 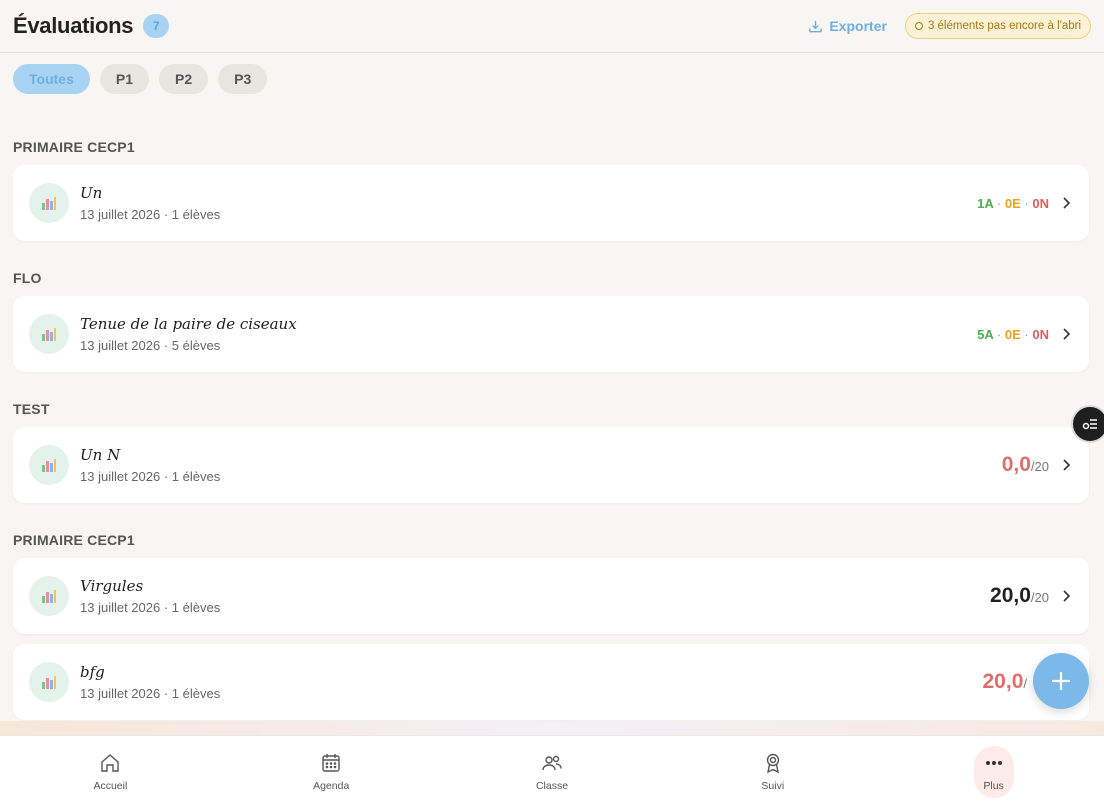 I want to click on stat-acquired: 1A, so click(x=985, y=203).